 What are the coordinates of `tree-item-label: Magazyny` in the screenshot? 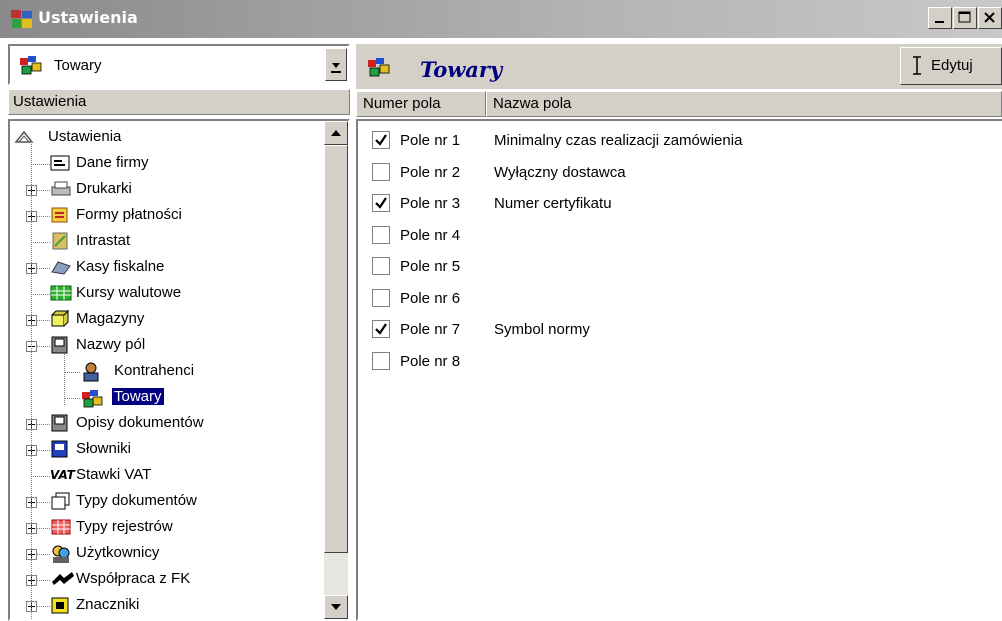 It's located at (110, 318).